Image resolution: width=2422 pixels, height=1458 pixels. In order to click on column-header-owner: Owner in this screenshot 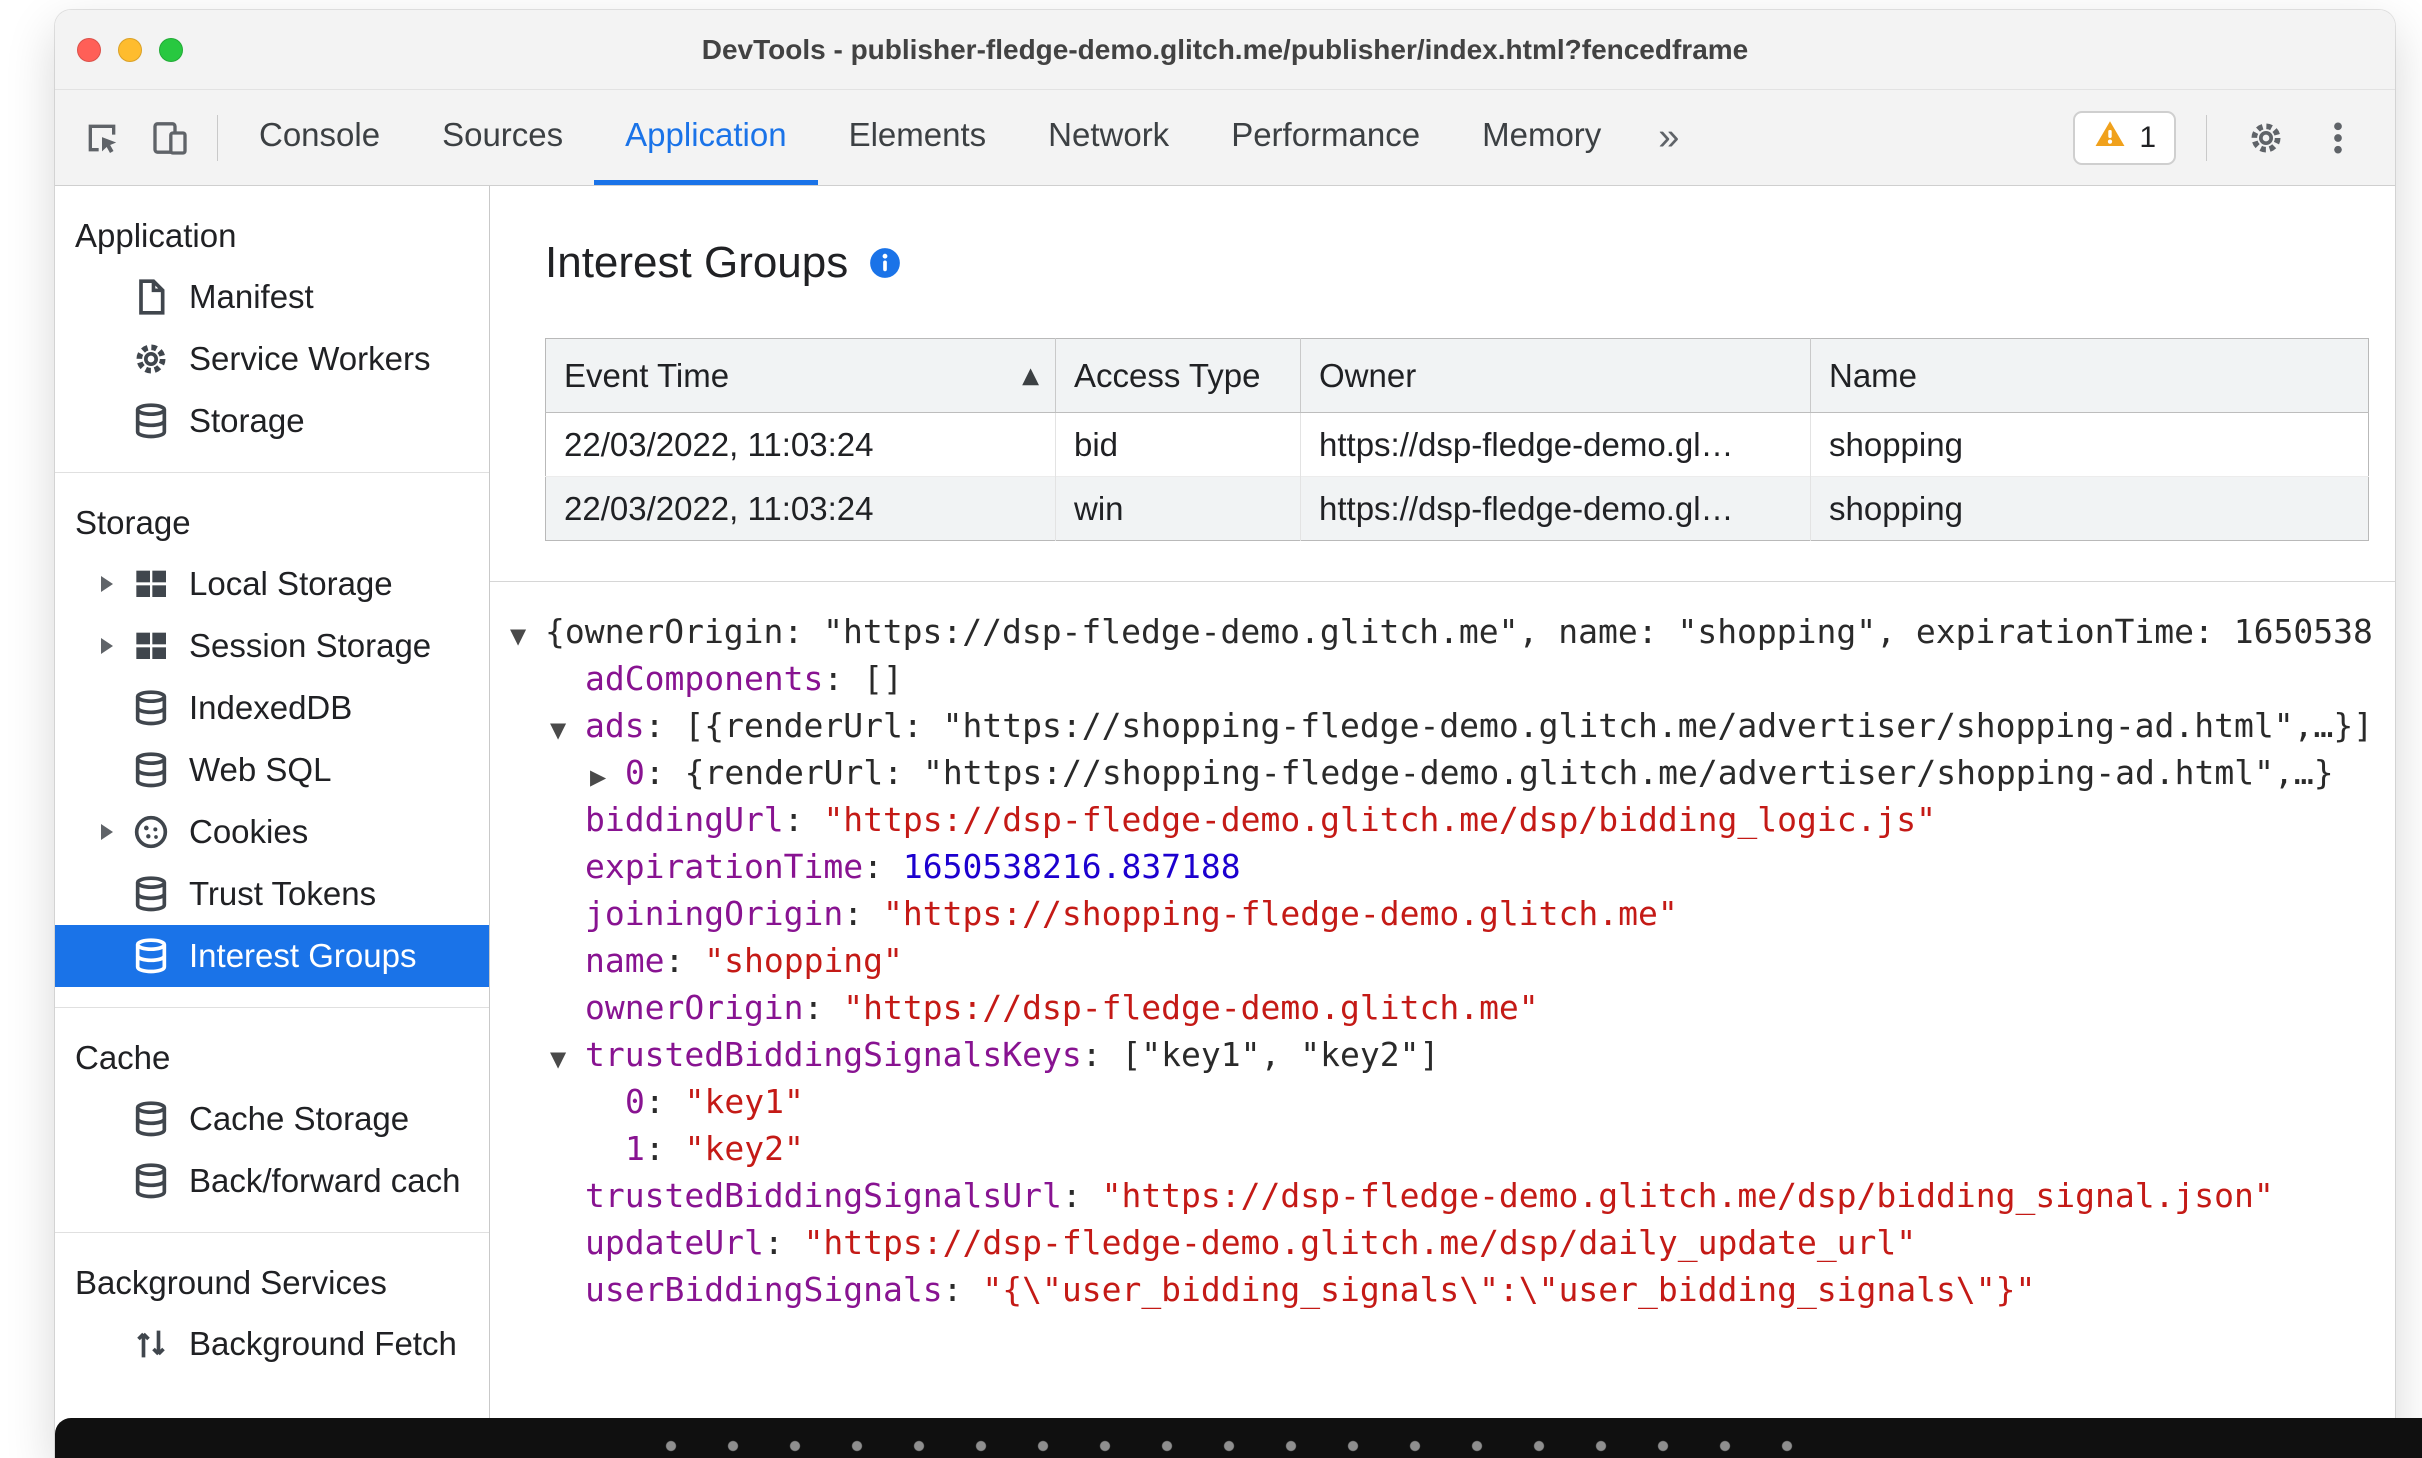, I will do `click(1555, 375)`.